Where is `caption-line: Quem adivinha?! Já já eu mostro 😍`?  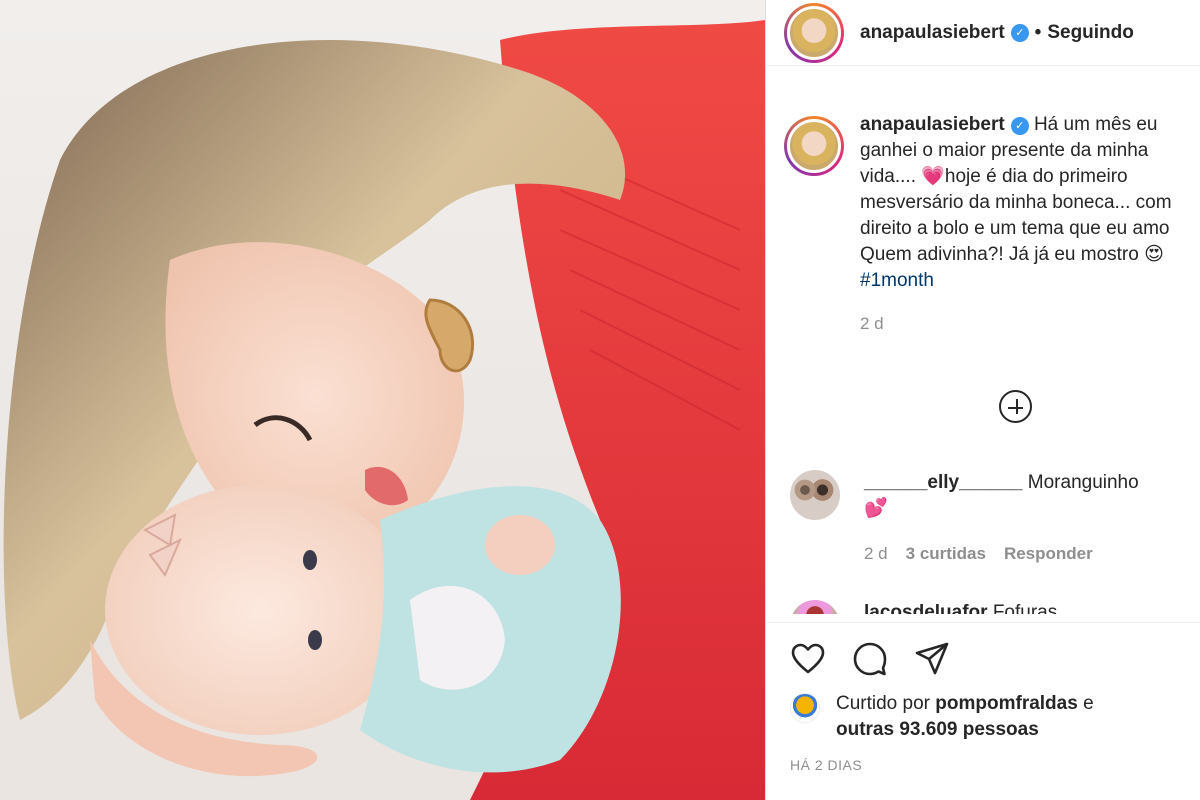 caption-line: Quem adivinha?! Já já eu mostro 😍 is located at coordinates (1012, 254).